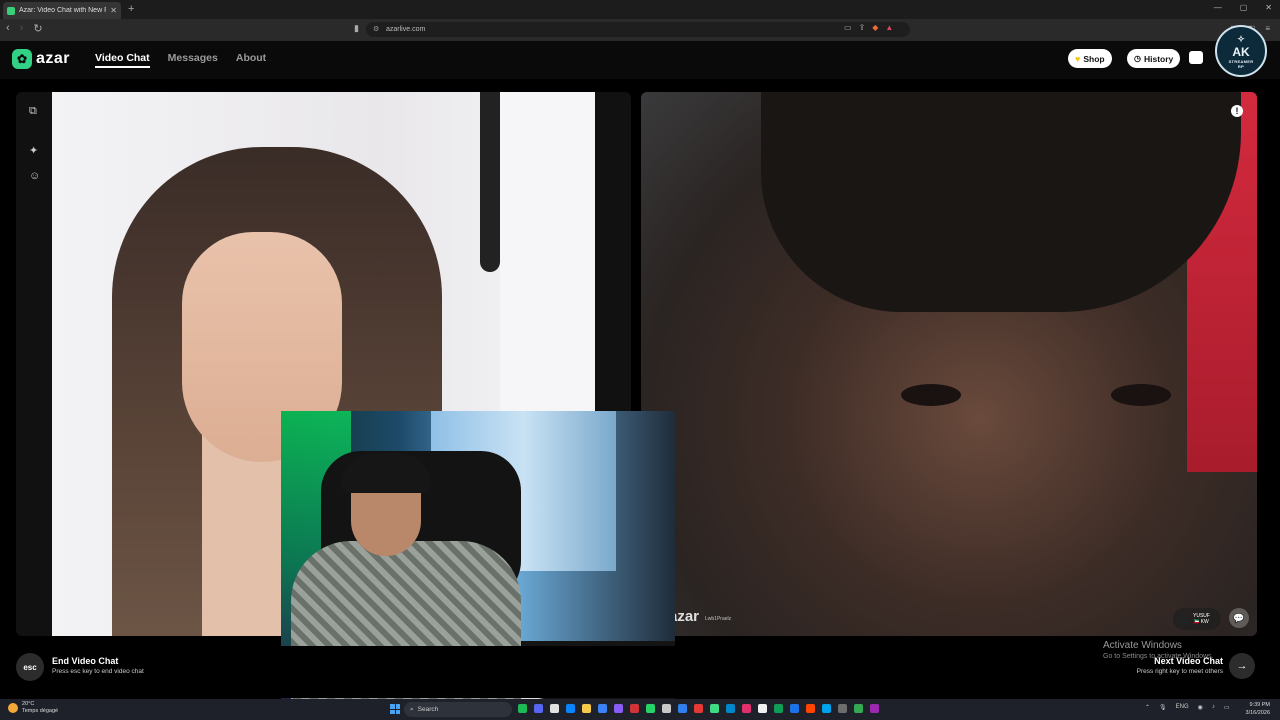  I want to click on nav-messages: Messages, so click(193, 60).